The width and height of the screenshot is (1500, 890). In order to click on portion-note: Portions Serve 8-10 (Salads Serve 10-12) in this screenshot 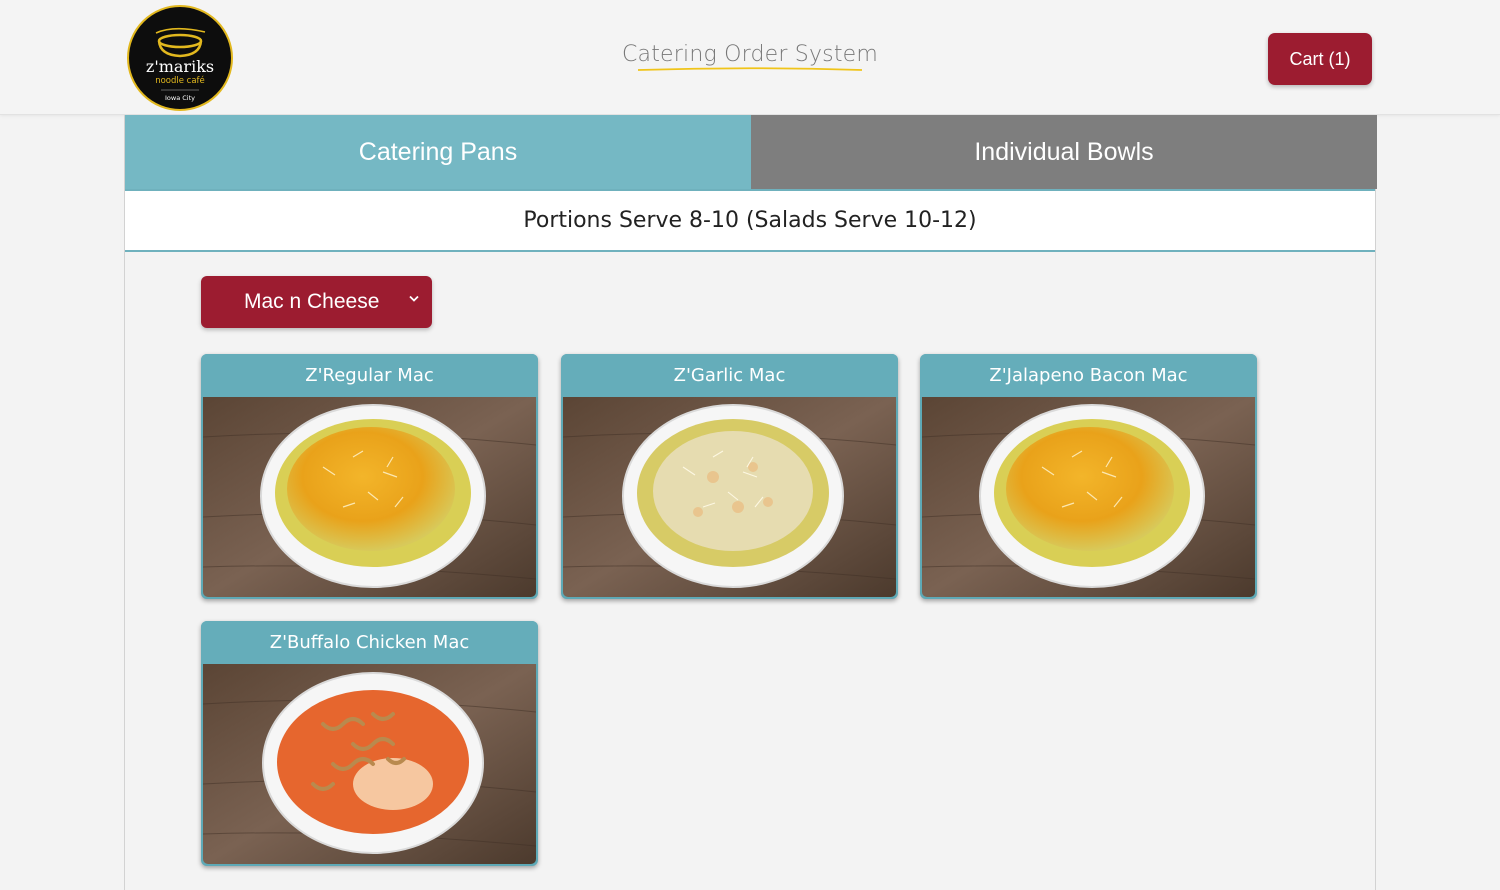, I will do `click(750, 220)`.